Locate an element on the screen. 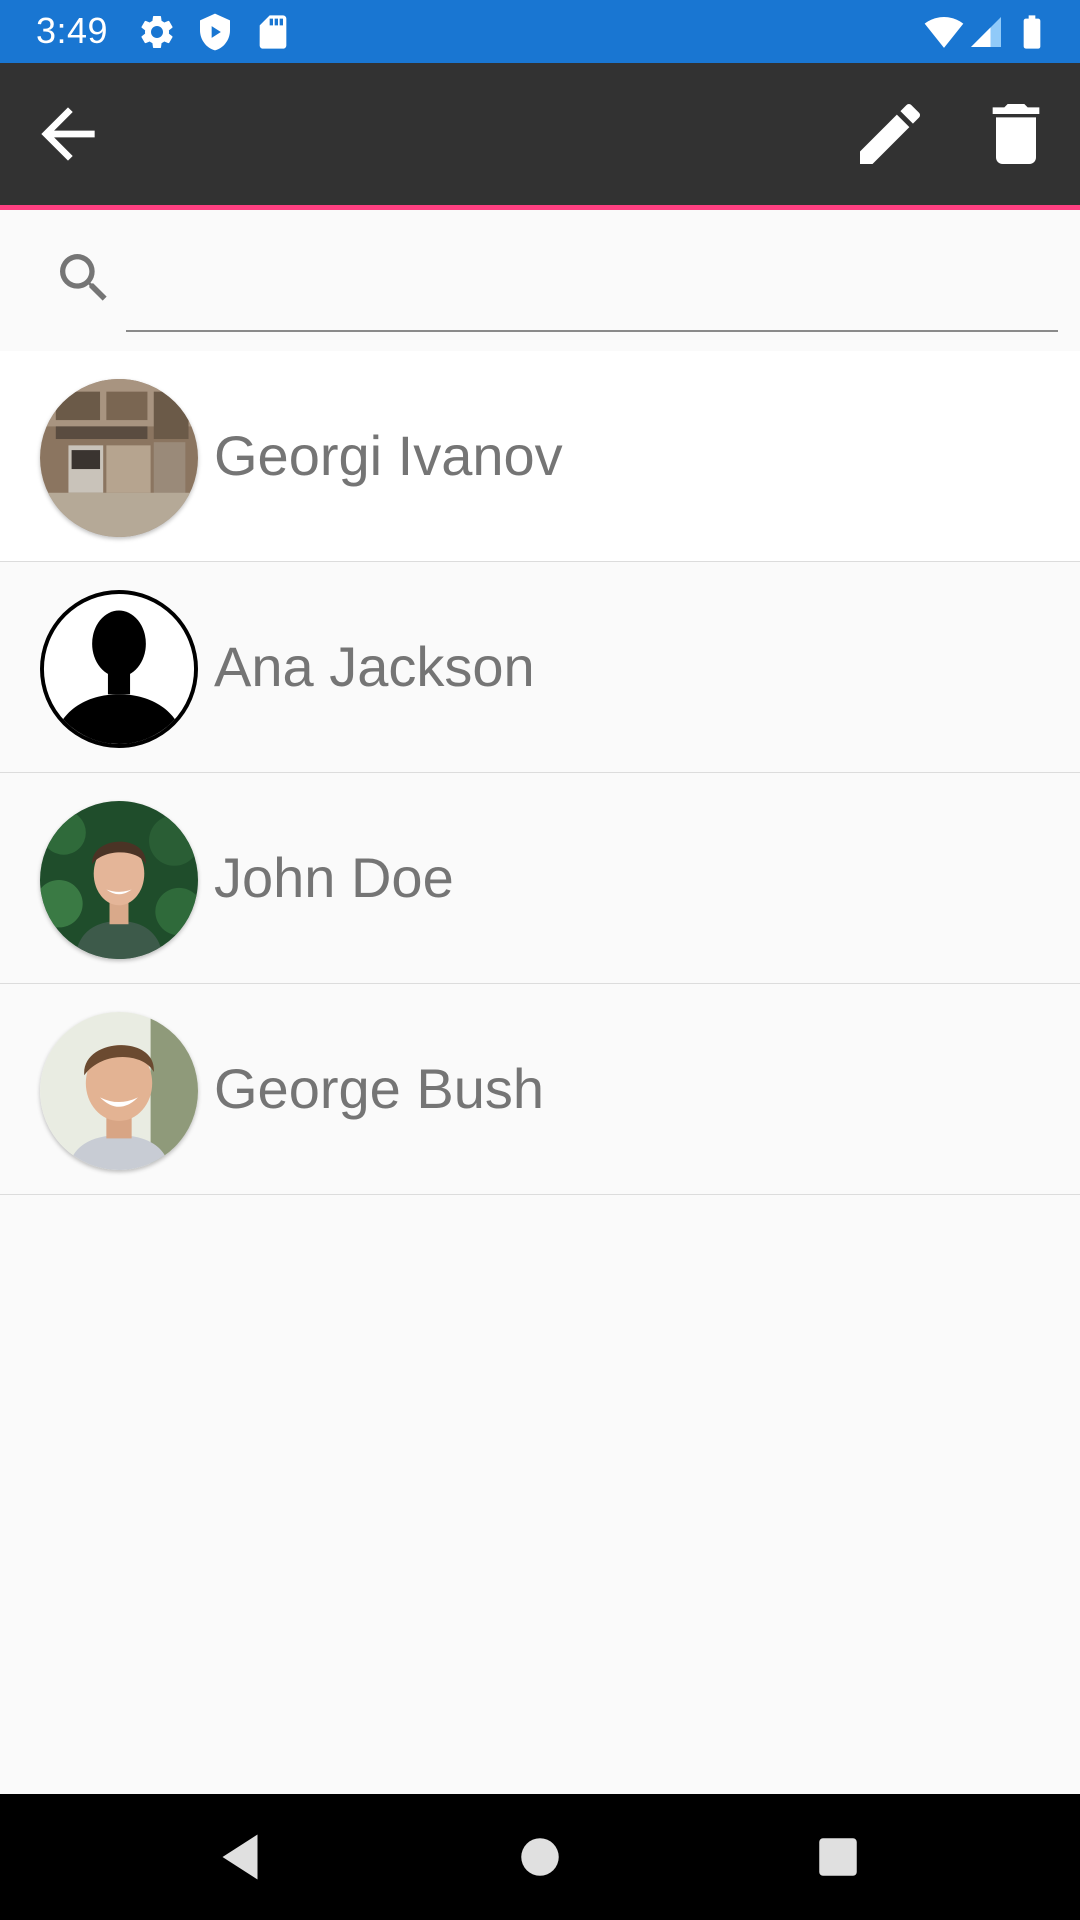 This screenshot has width=1080, height=1920. search-icon is located at coordinates (84, 278).